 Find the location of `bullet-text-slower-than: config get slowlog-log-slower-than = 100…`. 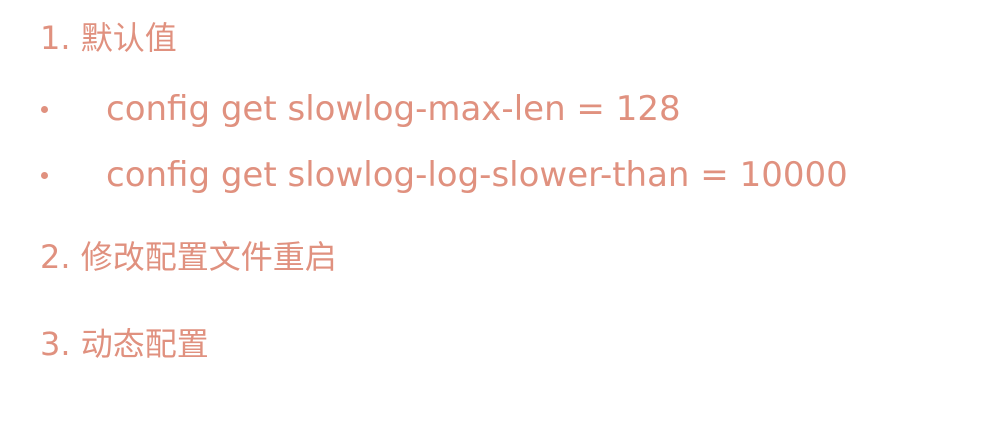

bullet-text-slower-than: config get slowlog-log-slower-than = 100… is located at coordinates (477, 175).